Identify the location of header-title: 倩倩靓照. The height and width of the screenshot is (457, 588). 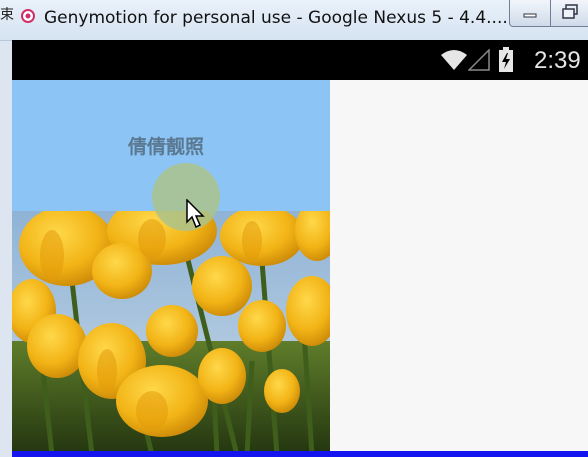
(166, 147).